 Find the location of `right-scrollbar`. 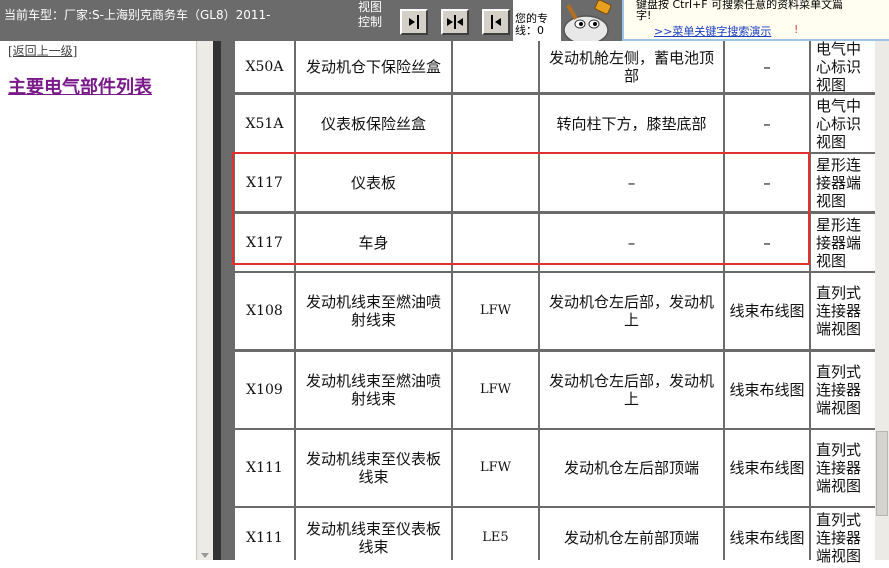

right-scrollbar is located at coordinates (882, 300).